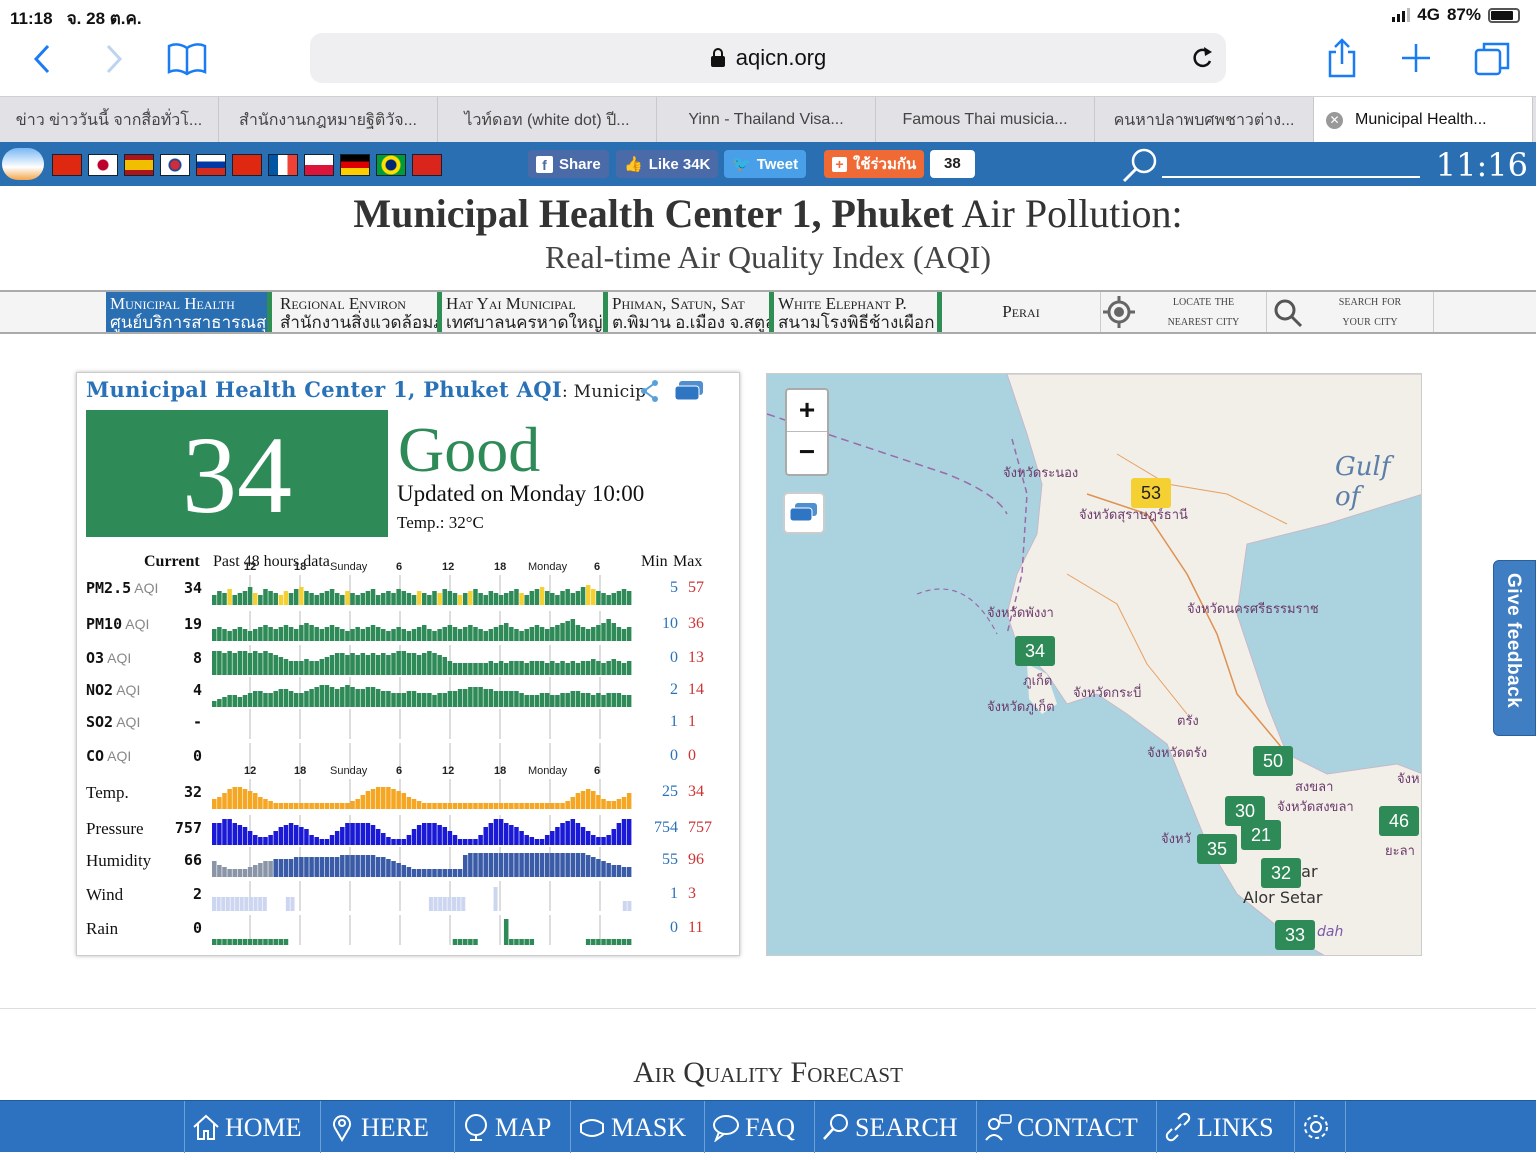 This screenshot has height=1155, width=1536. I want to click on flag-japan-icon, so click(103, 165).